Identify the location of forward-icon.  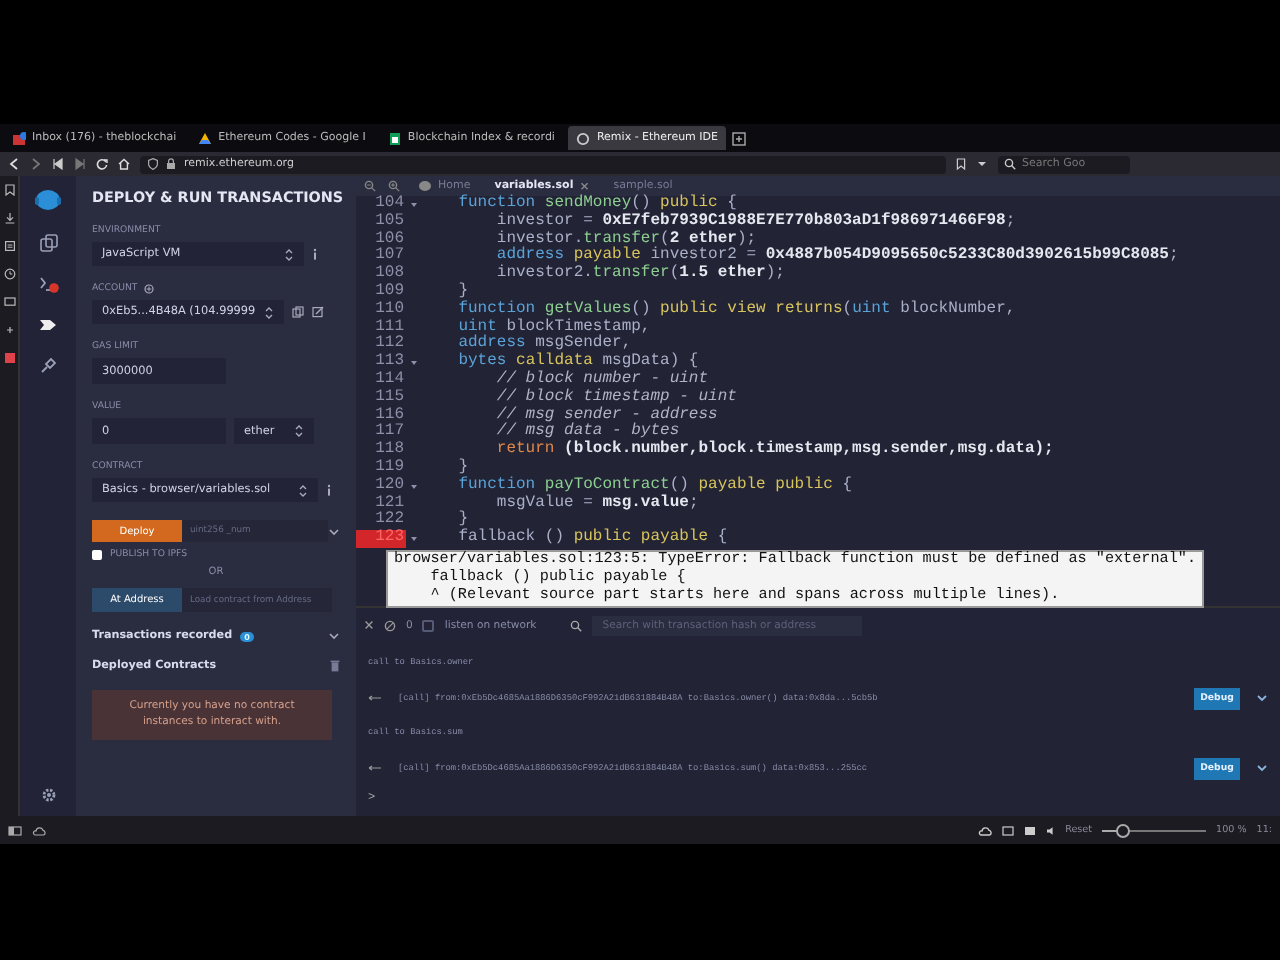
(36, 164).